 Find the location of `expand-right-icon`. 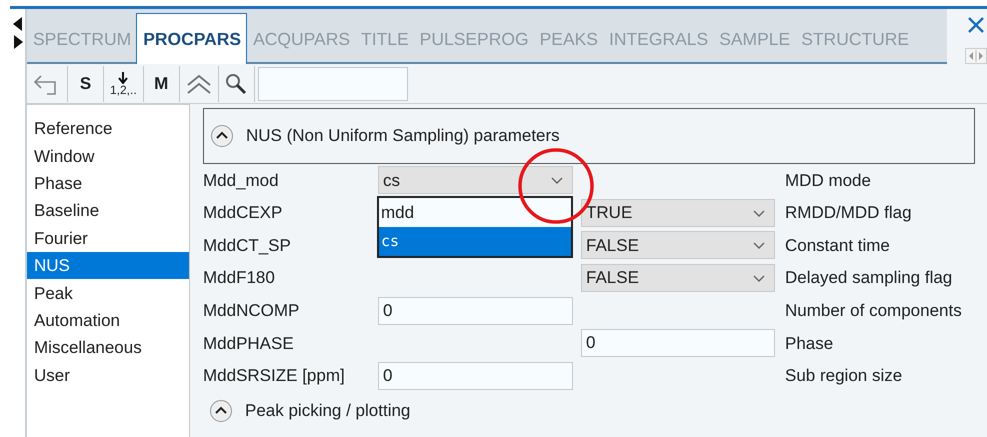

expand-right-icon is located at coordinates (18, 42).